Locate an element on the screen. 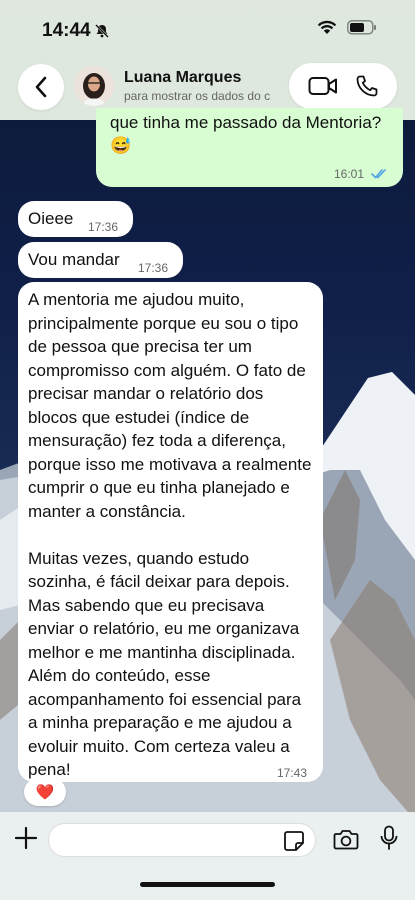 This screenshot has height=900, width=415. contact-name: Luana Marques is located at coordinates (182, 78).